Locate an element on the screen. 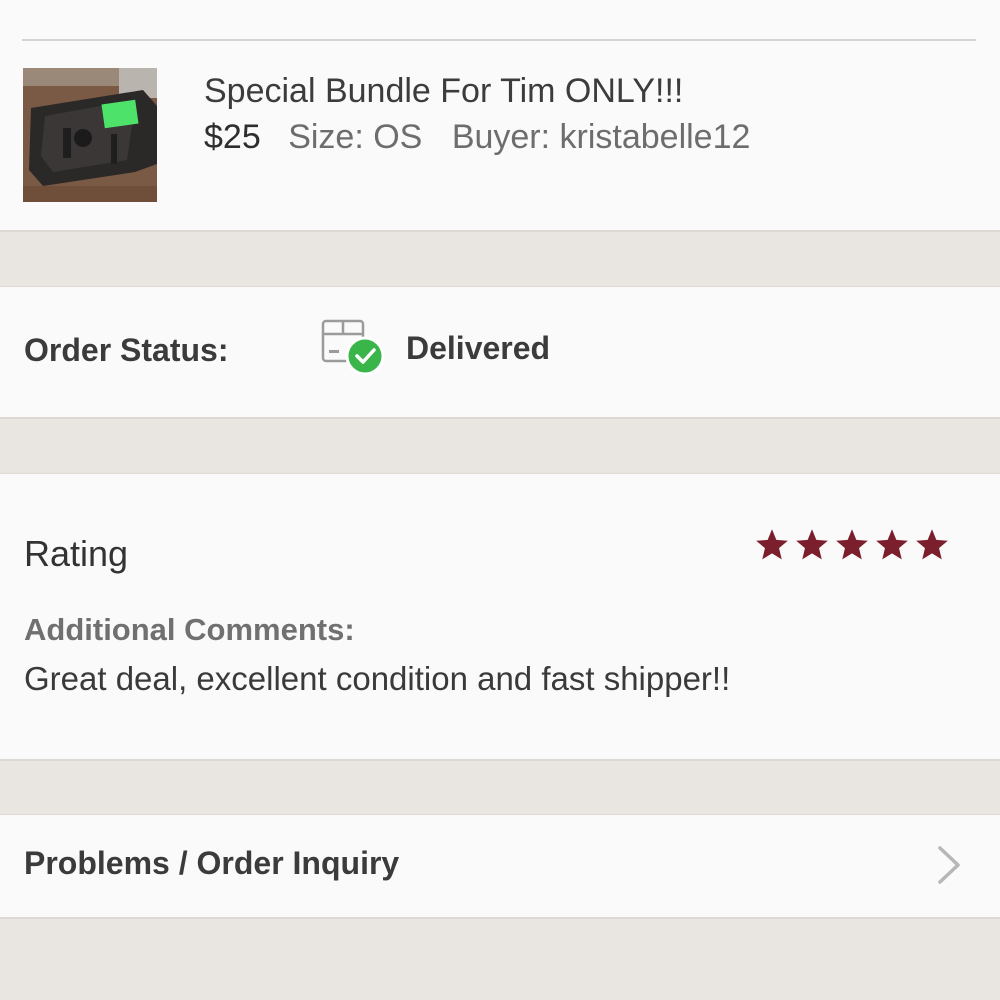 This screenshot has width=1000, height=1000. package-delivered-icon is located at coordinates (352, 347).